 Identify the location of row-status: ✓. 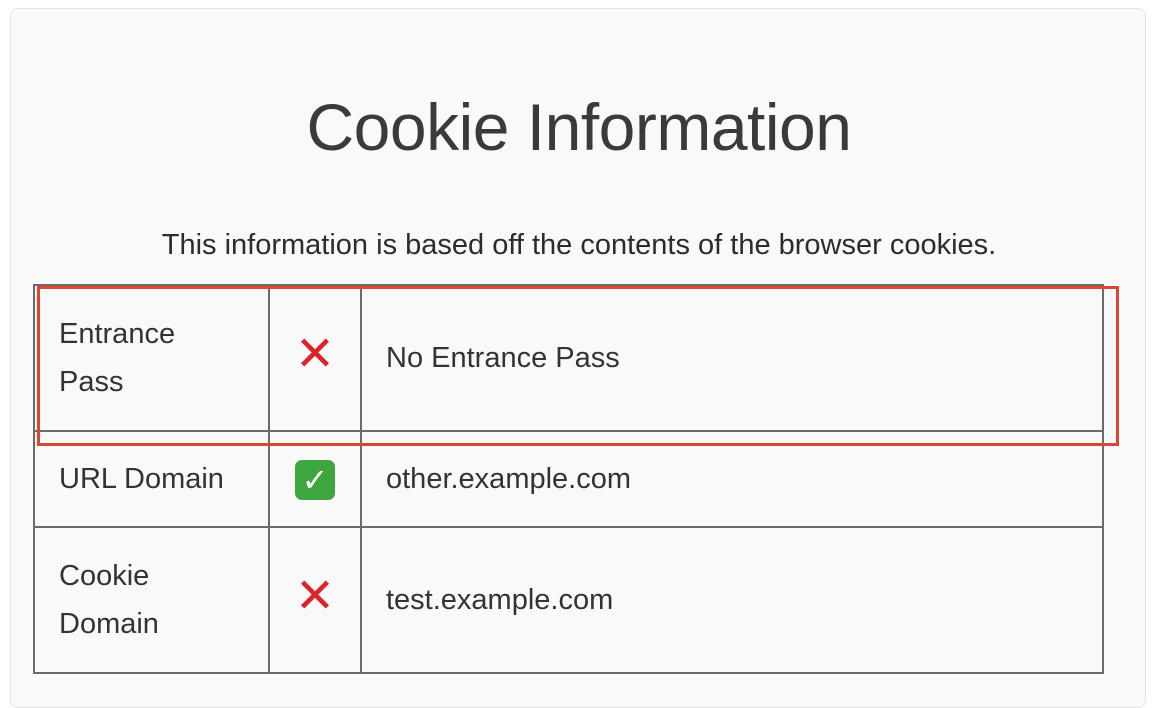
(315, 479).